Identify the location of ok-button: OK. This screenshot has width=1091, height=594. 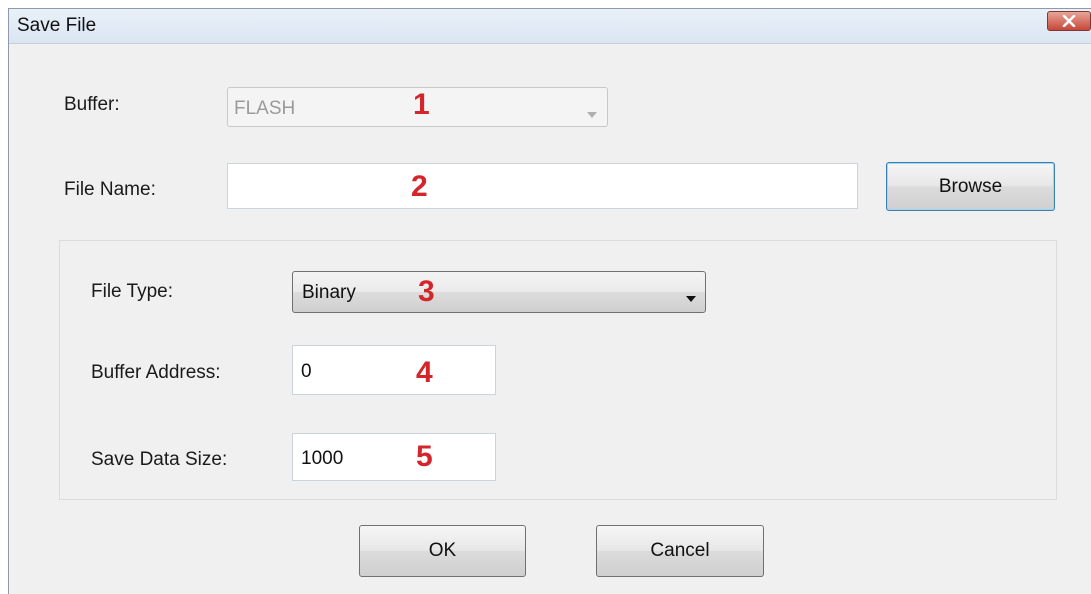
(442, 551).